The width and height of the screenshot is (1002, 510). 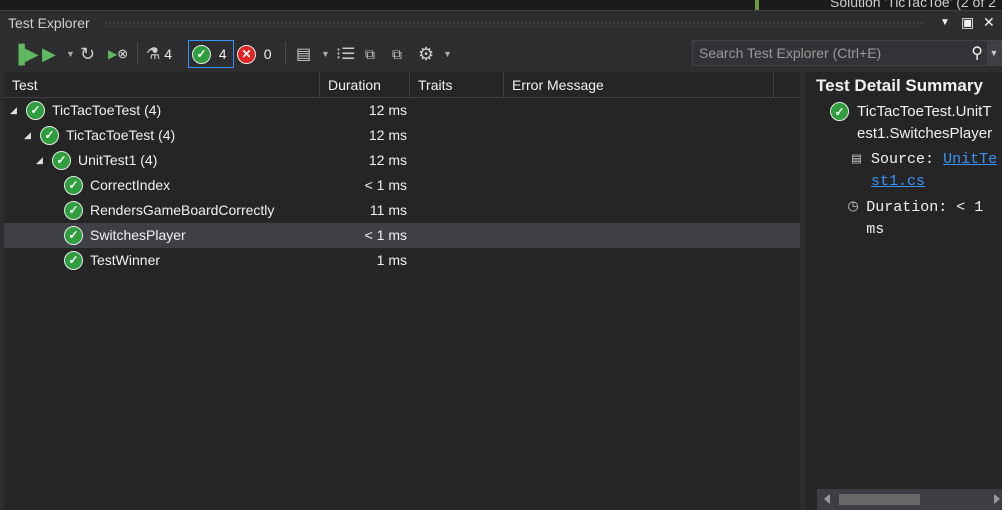 What do you see at coordinates (49, 23) in the screenshot?
I see `window-title: Test Explorer` at bounding box center [49, 23].